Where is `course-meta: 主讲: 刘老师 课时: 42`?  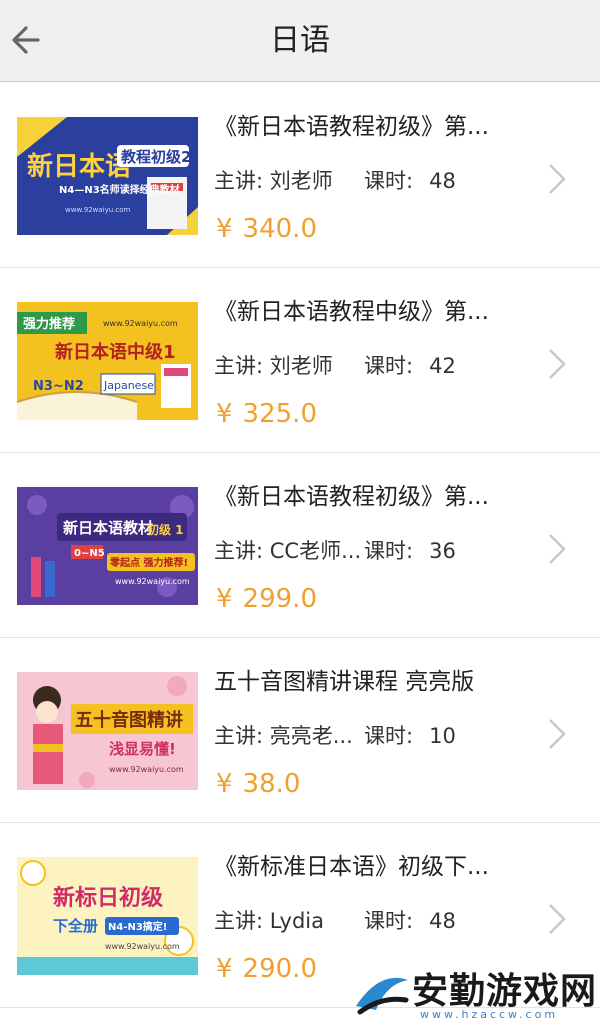 course-meta: 主讲: 刘老师 课时: 42 is located at coordinates (374, 365).